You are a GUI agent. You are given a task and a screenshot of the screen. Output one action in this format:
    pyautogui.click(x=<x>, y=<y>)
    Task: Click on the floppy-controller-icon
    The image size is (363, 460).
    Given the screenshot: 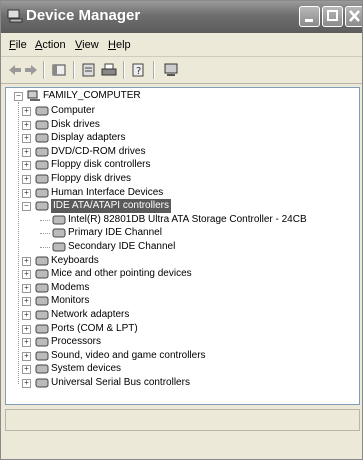 What is the action you would take?
    pyautogui.click(x=42, y=165)
    